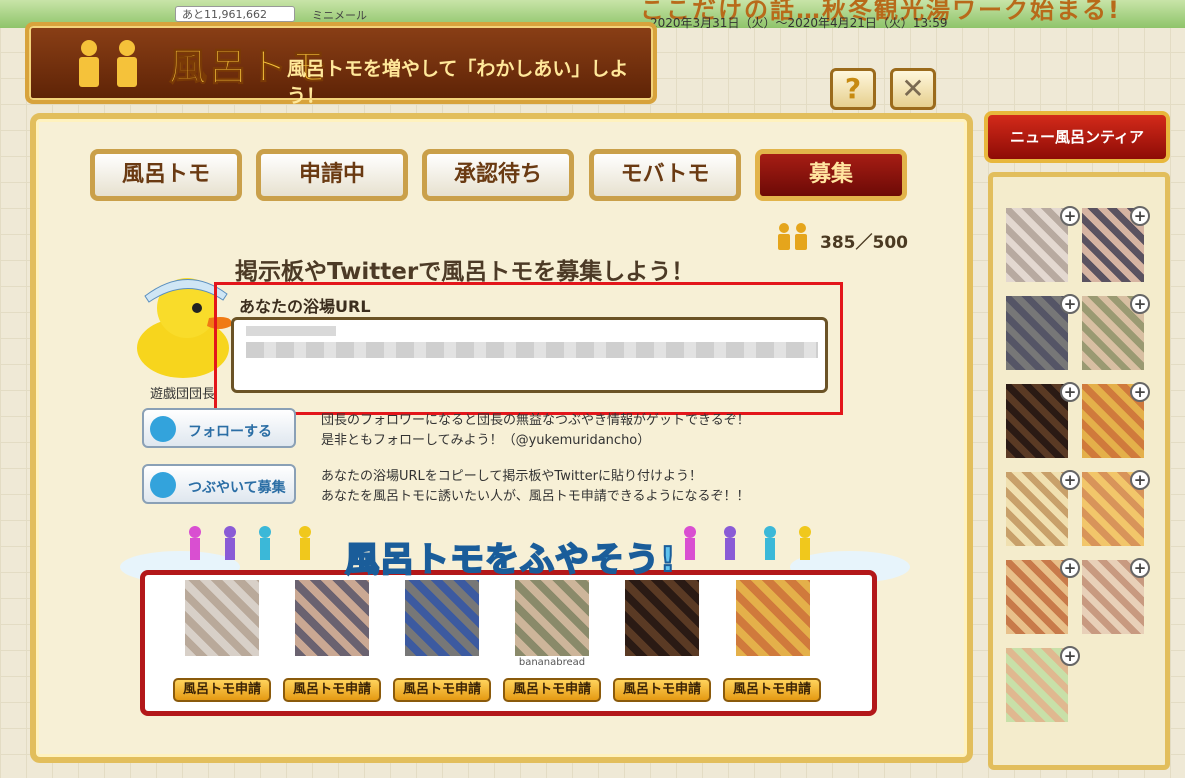 The image size is (1185, 778). What do you see at coordinates (665, 175) in the screenshot?
I see `tab-mobatomo: モバトモ` at bounding box center [665, 175].